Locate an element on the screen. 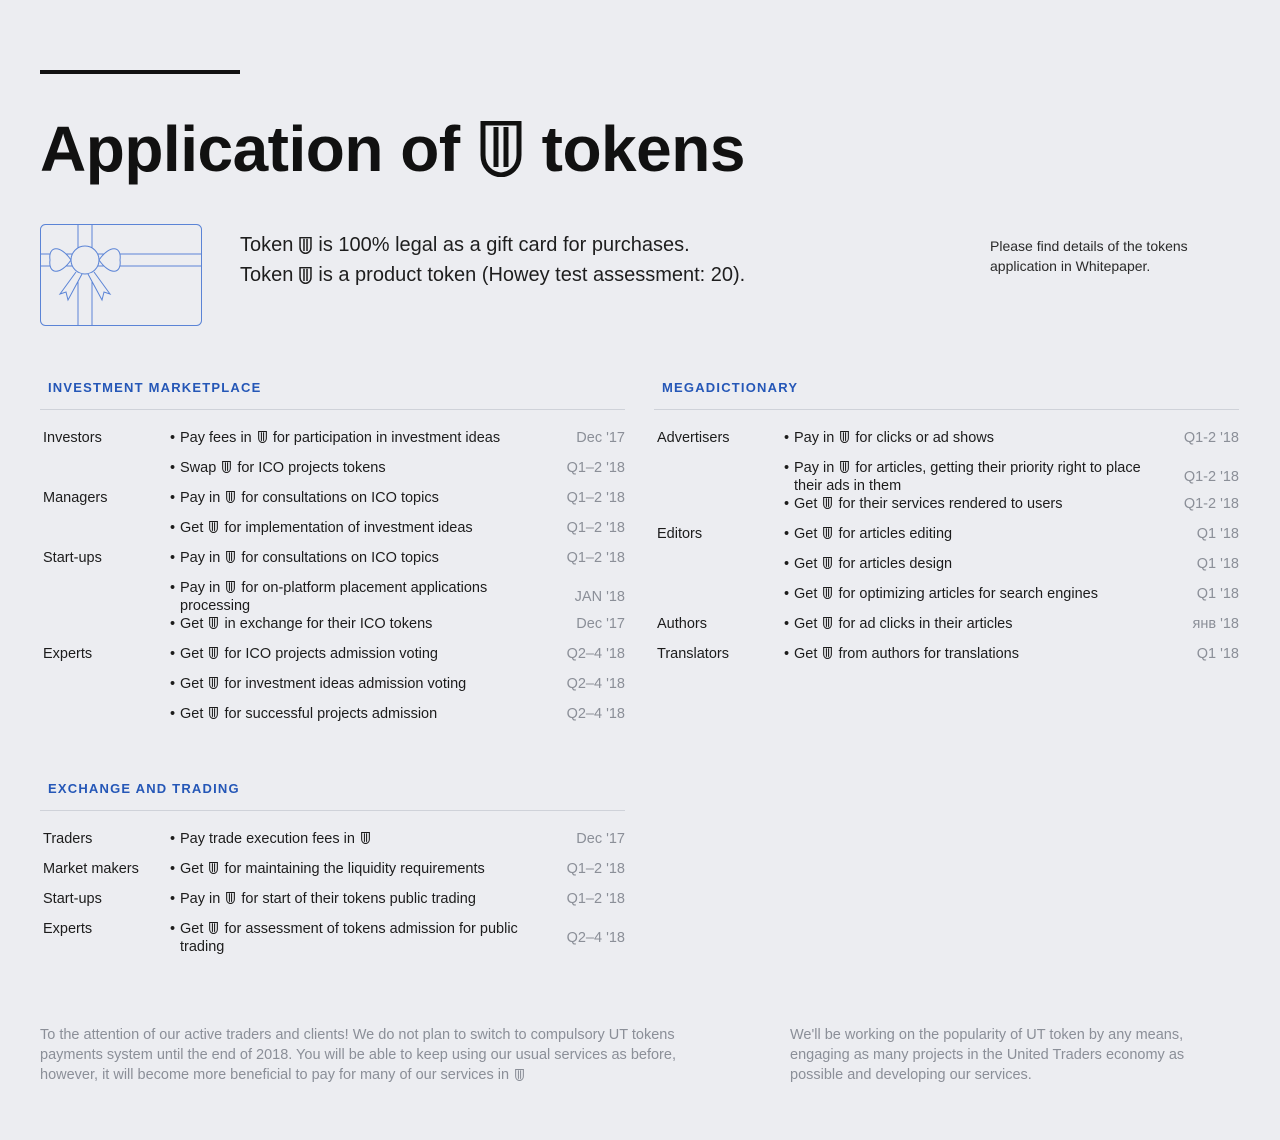  role-label: Translators is located at coordinates (693, 654).